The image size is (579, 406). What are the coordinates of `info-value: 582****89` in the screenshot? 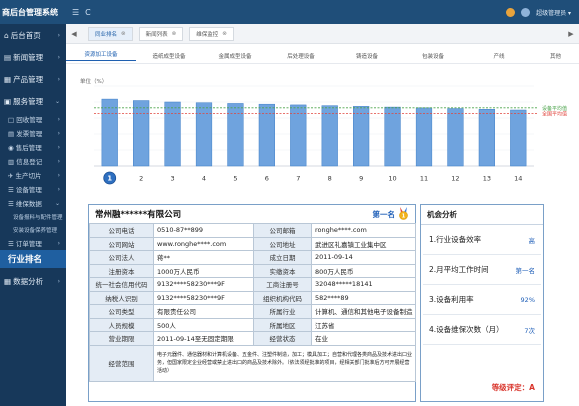 It's located at (363, 297).